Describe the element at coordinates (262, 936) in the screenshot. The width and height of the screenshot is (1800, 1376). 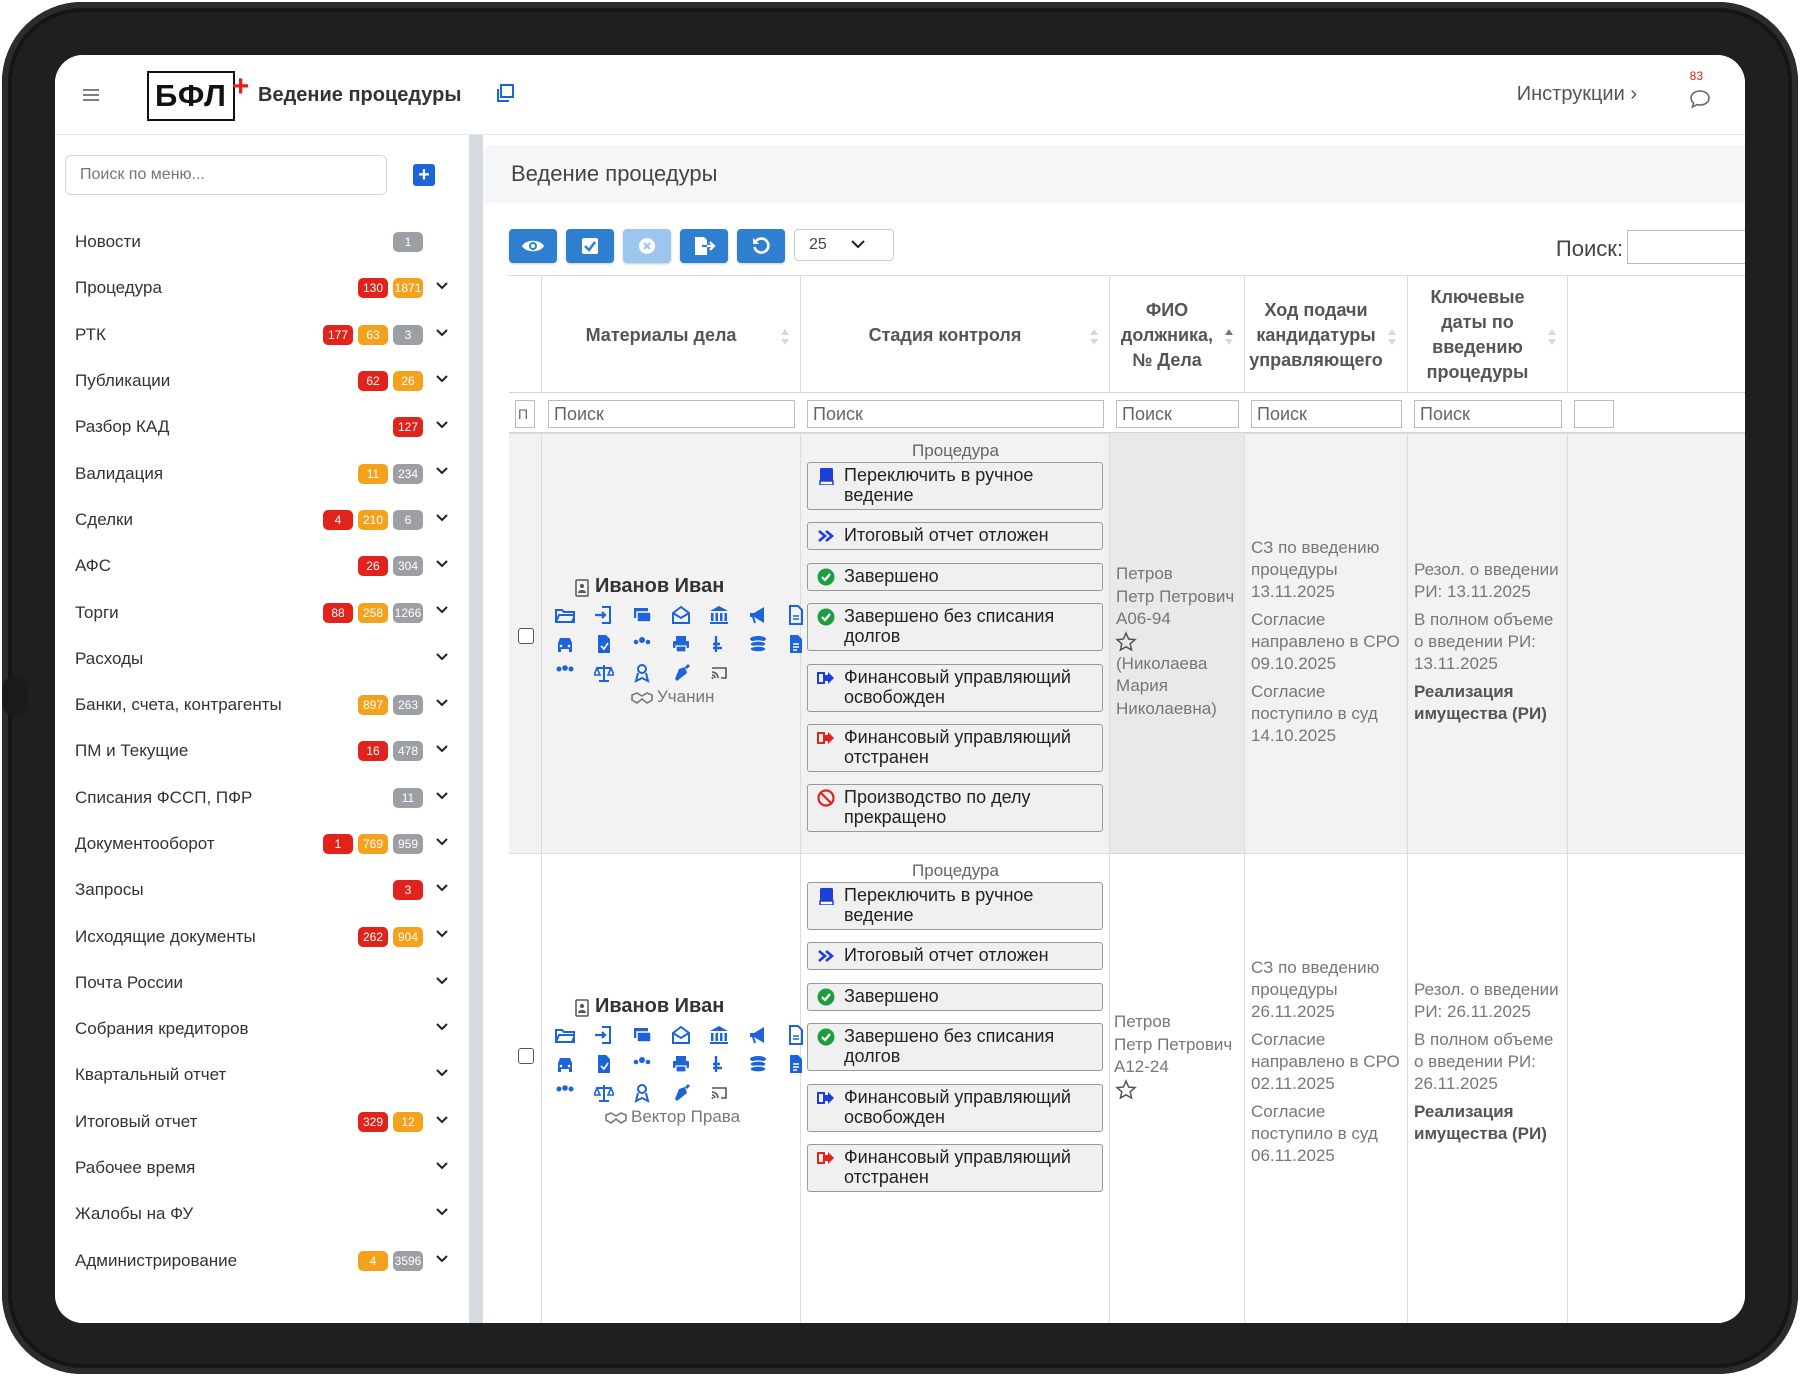
I see `sidebar-item: Исходящие документы 262 904` at that location.